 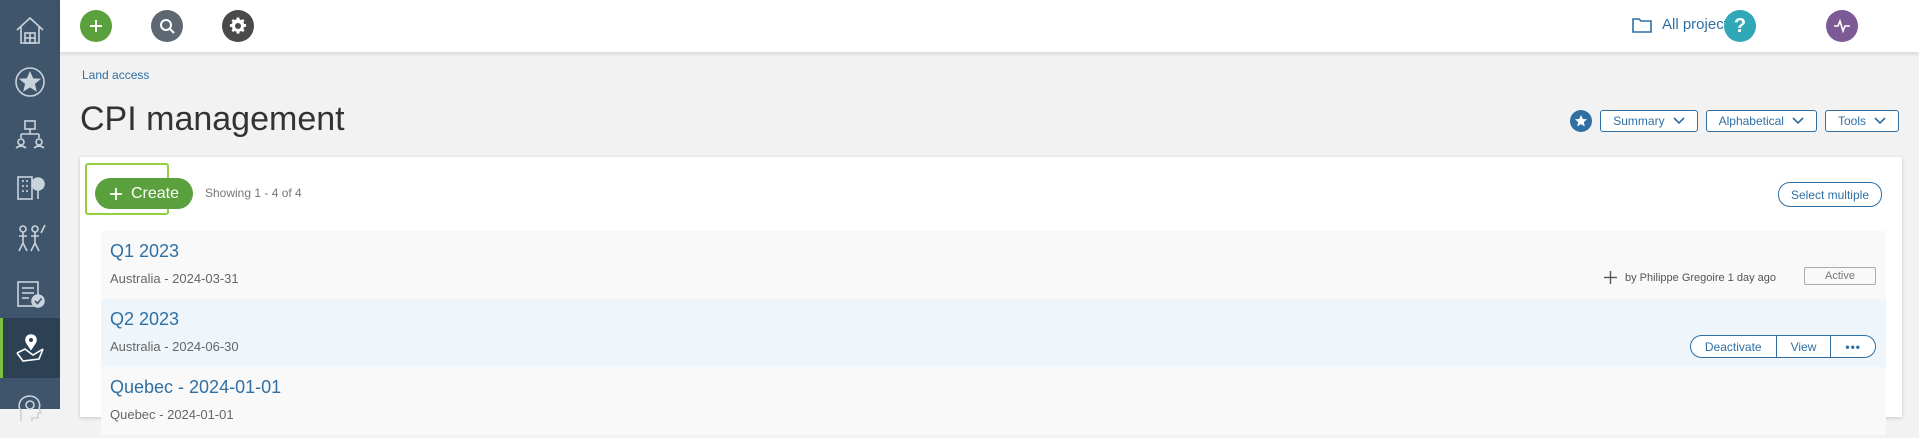 What do you see at coordinates (144, 251) in the screenshot?
I see `item-title: Q1 2023` at bounding box center [144, 251].